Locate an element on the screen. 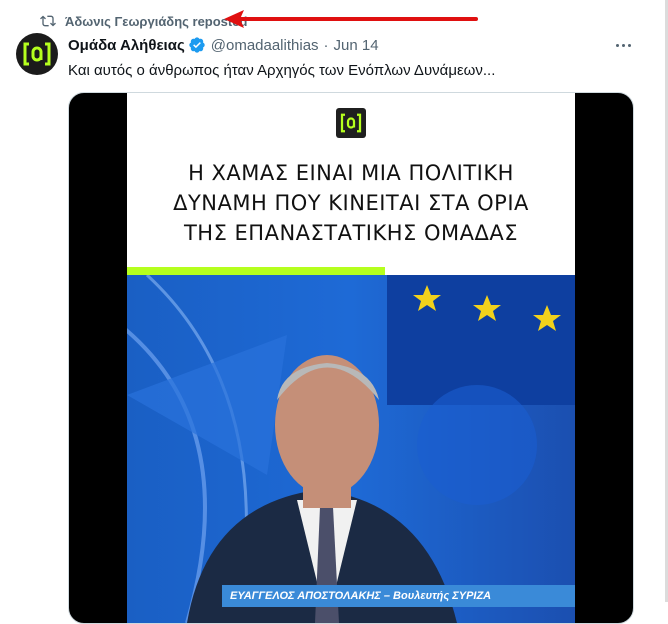 The width and height of the screenshot is (668, 624). more-options-button is located at coordinates (623, 45).